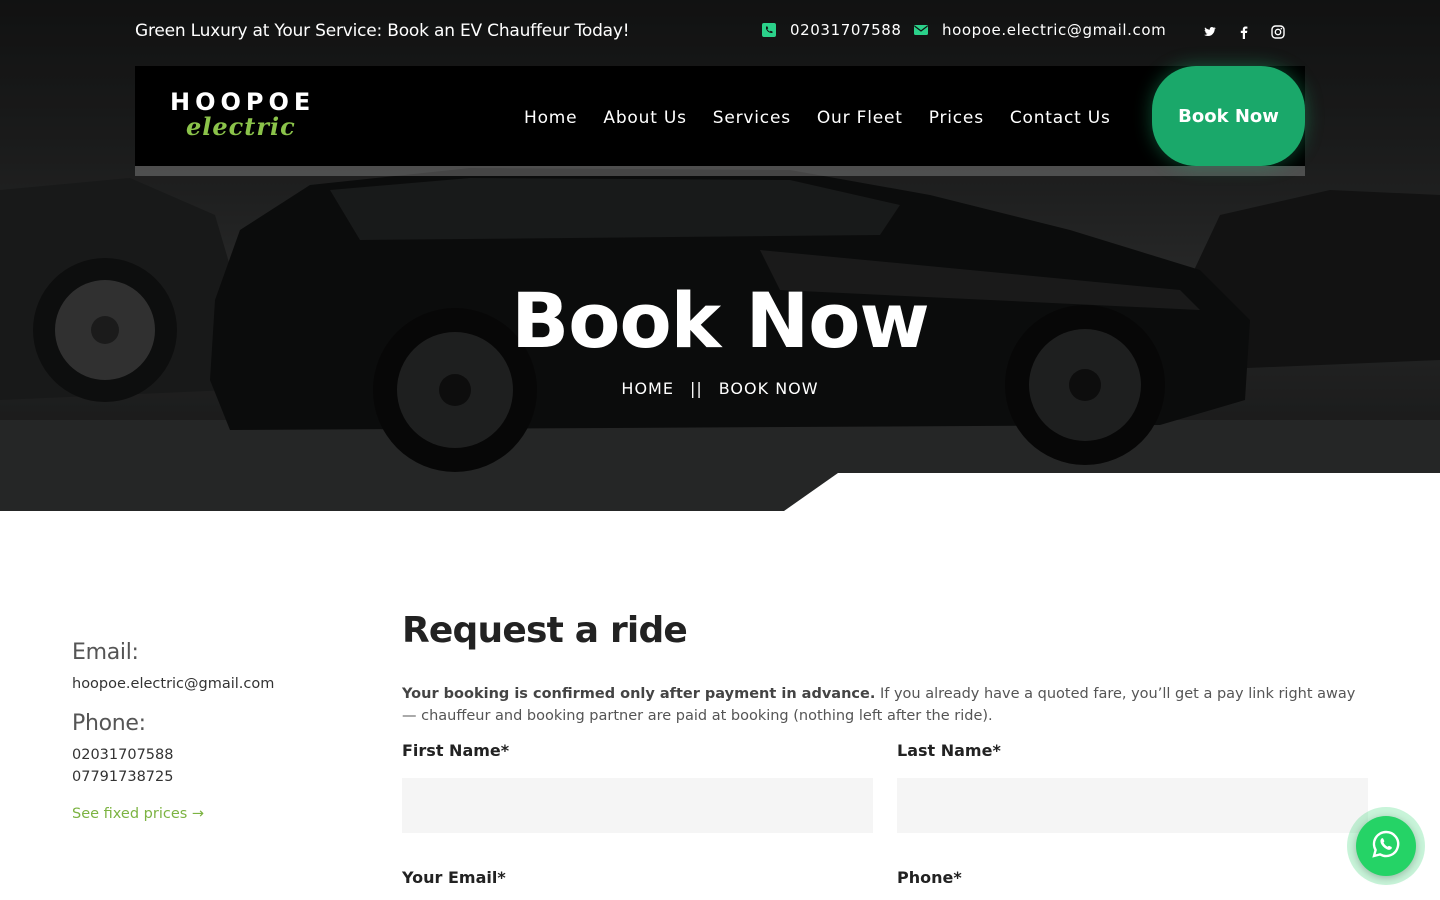 The height and width of the screenshot is (900, 1440). I want to click on book-now-button: Book Now, so click(1228, 116).